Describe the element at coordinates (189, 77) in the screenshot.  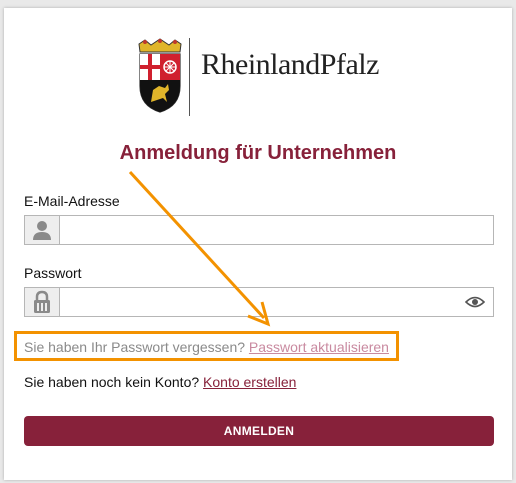
I see `logo-divider` at that location.